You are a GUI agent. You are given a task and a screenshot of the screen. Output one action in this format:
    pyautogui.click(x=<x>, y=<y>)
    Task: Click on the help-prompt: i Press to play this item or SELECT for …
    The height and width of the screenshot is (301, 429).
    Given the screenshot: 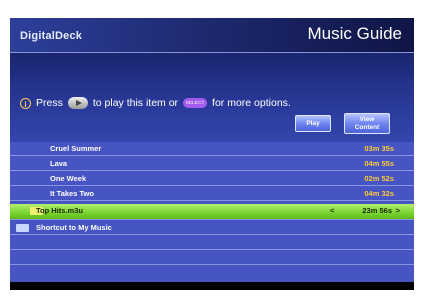 What is the action you would take?
    pyautogui.click(x=155, y=103)
    